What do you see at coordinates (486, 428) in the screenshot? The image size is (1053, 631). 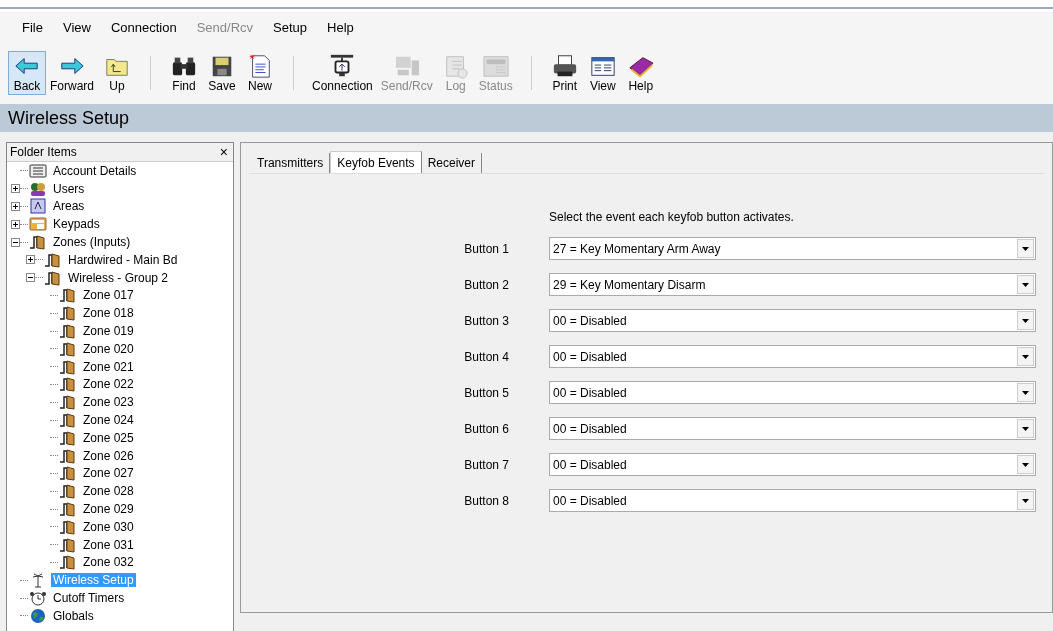 I see `field-label: Button 6` at bounding box center [486, 428].